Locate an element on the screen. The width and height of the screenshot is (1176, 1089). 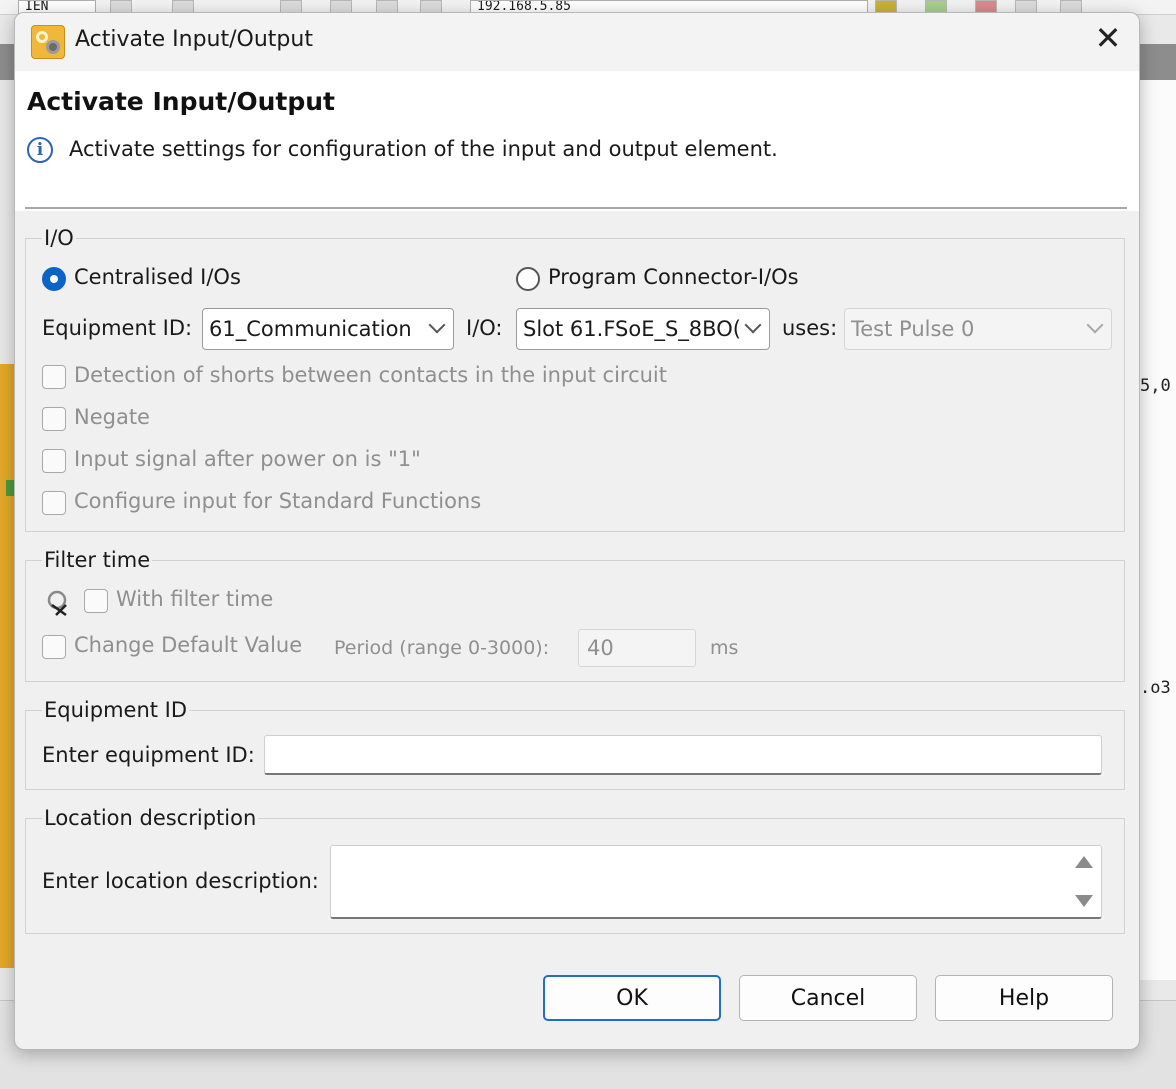
period-unit: ms is located at coordinates (724, 648).